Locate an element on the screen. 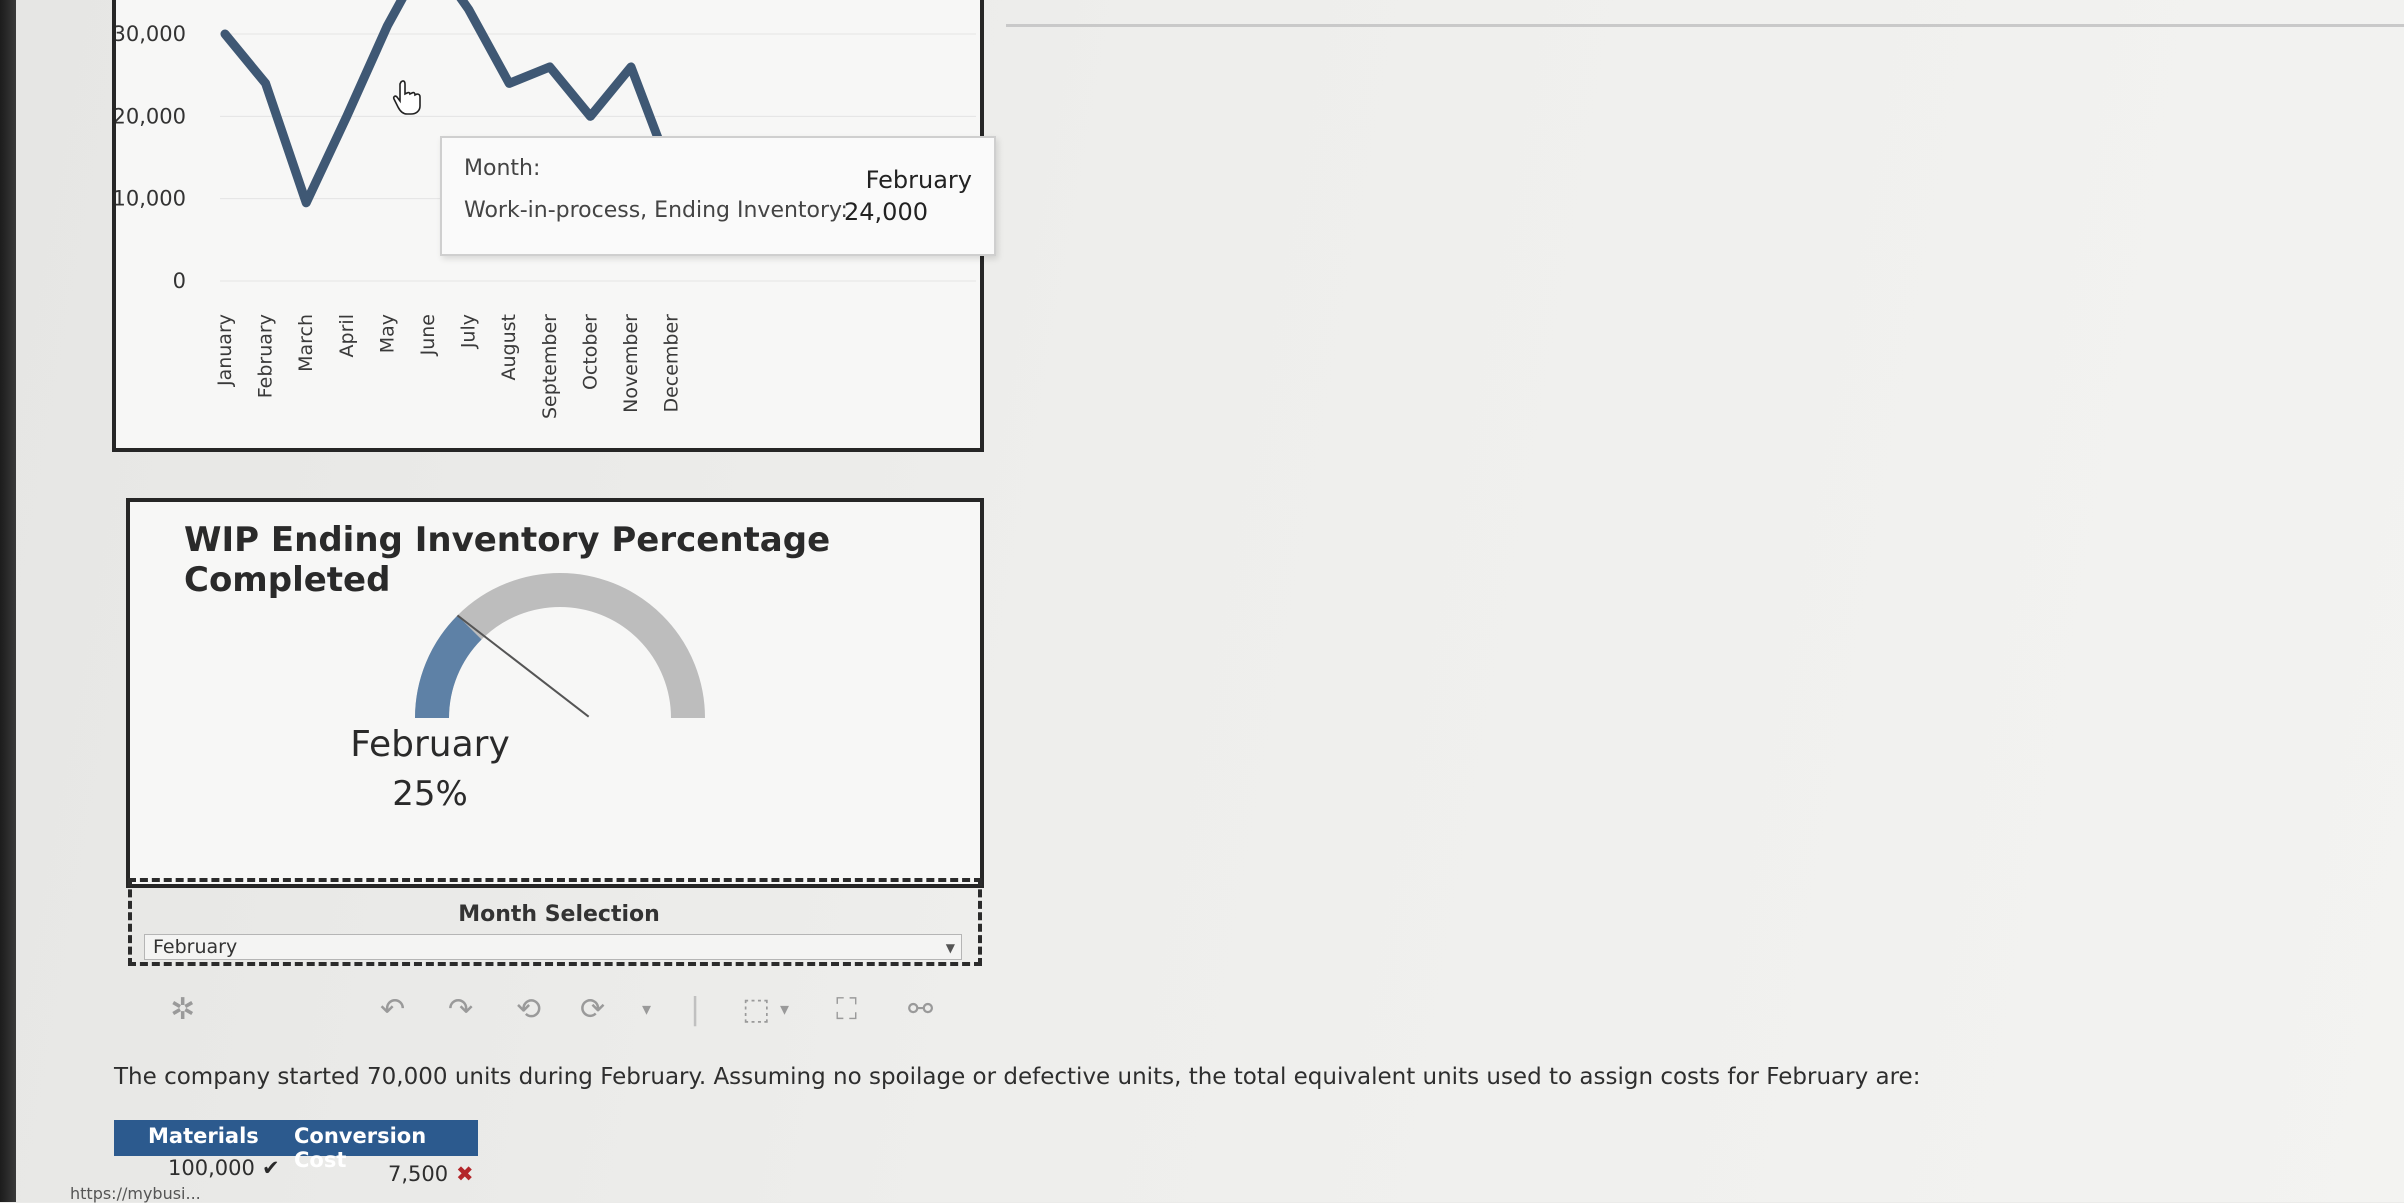 The image size is (2404, 1203). device-preview-icon: ⬚ is located at coordinates (756, 1010).